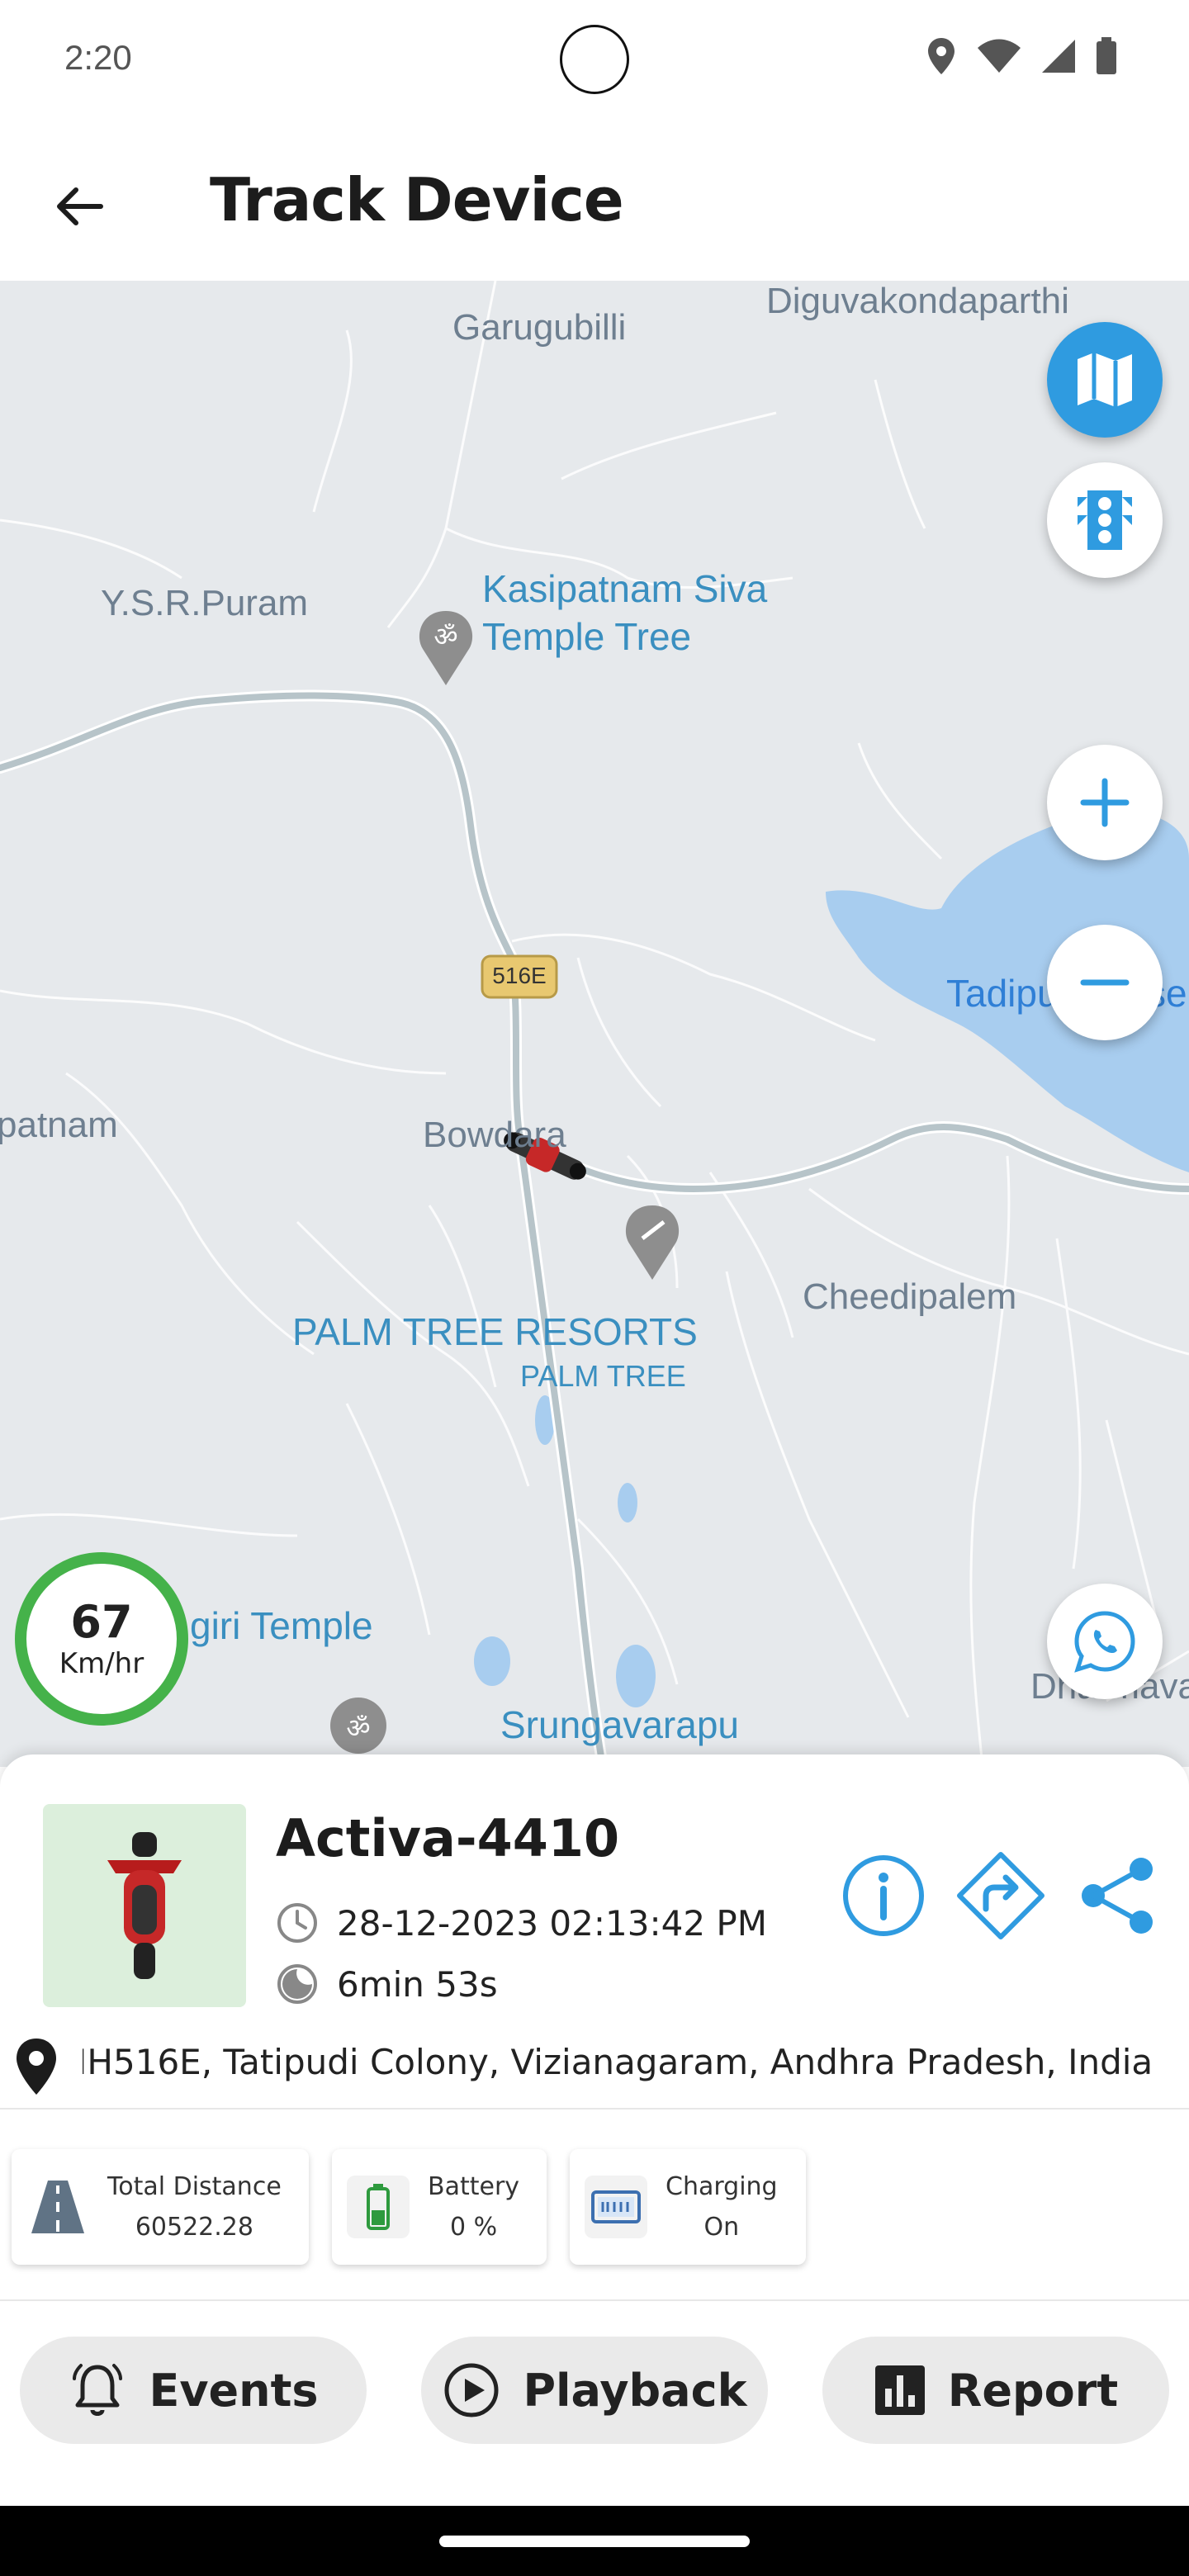 This screenshot has height=2576, width=1189. I want to click on signal-icon, so click(1058, 56).